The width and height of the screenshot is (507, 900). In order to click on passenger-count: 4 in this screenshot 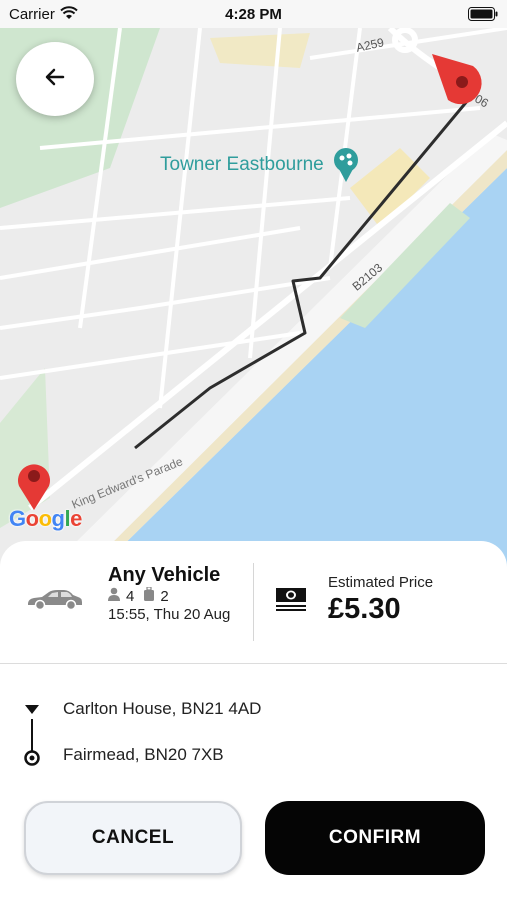, I will do `click(130, 596)`.